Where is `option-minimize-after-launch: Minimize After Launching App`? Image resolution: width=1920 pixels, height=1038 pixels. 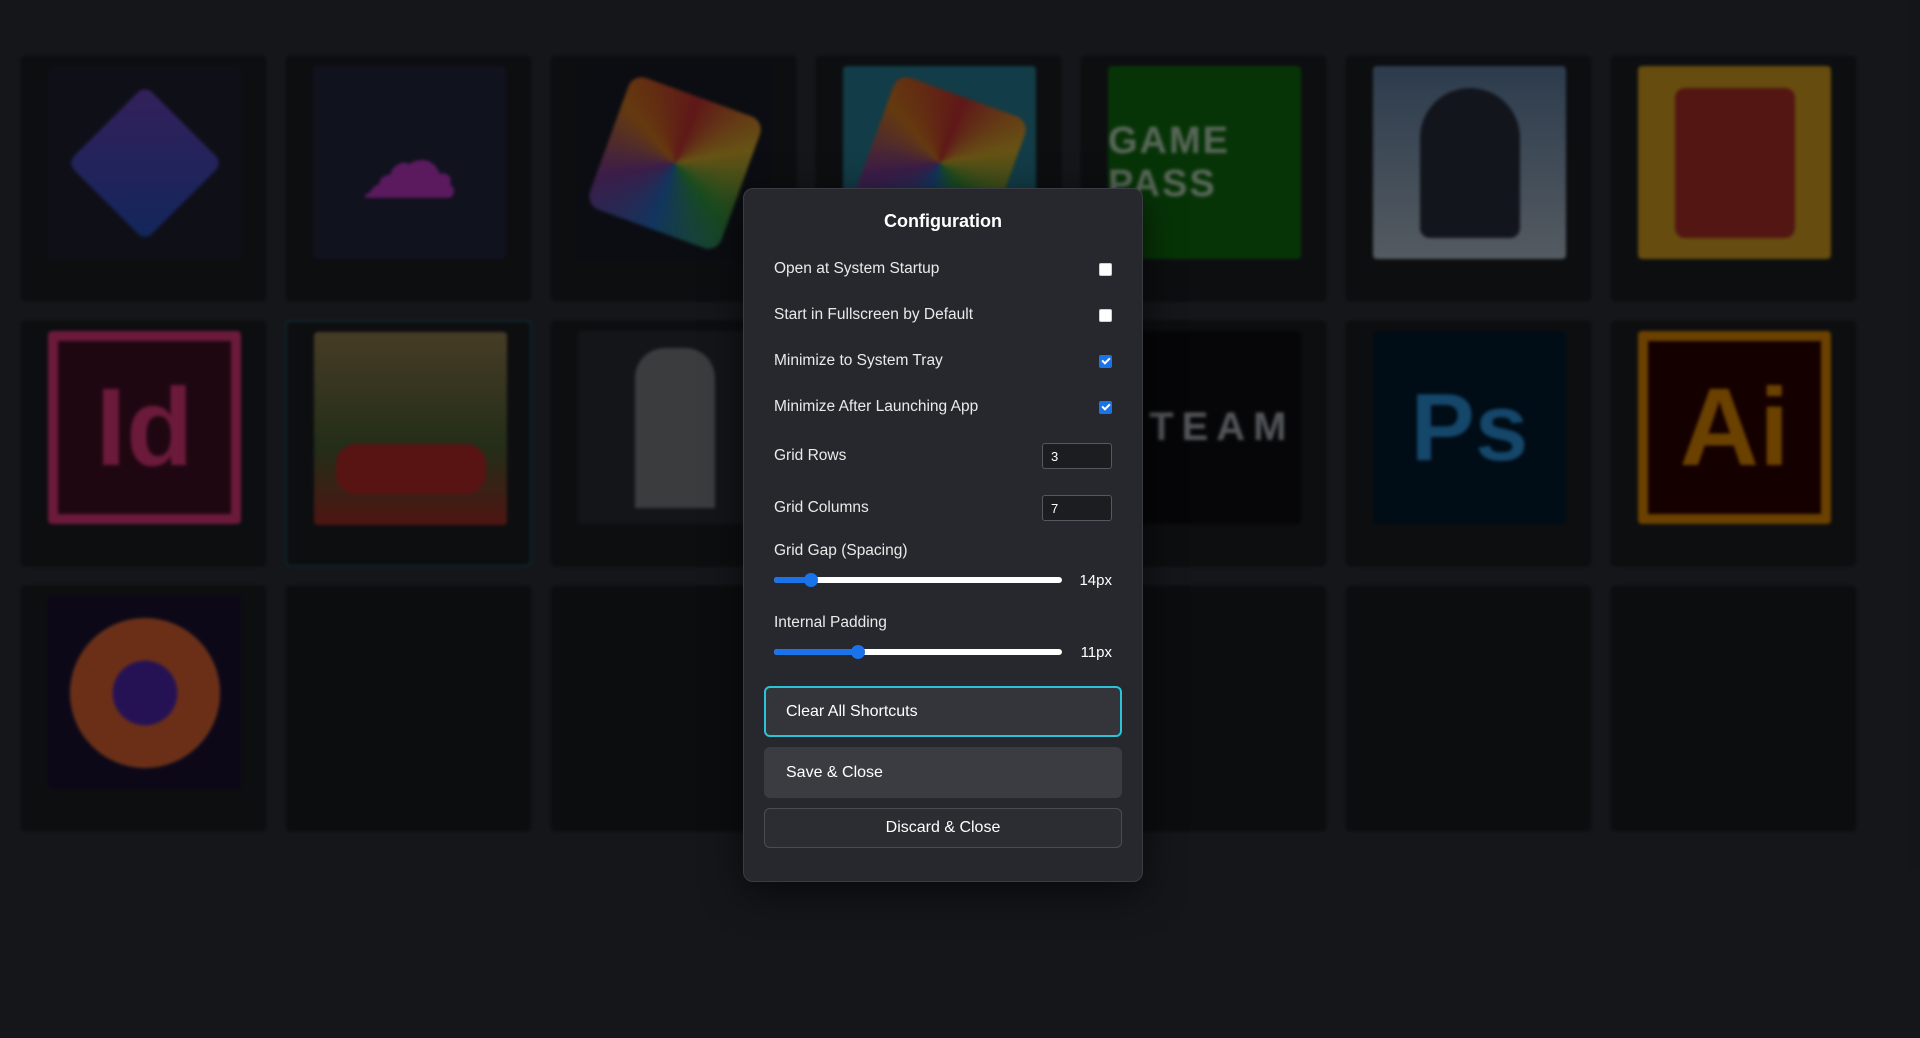 option-minimize-after-launch: Minimize After Launching App is located at coordinates (943, 407).